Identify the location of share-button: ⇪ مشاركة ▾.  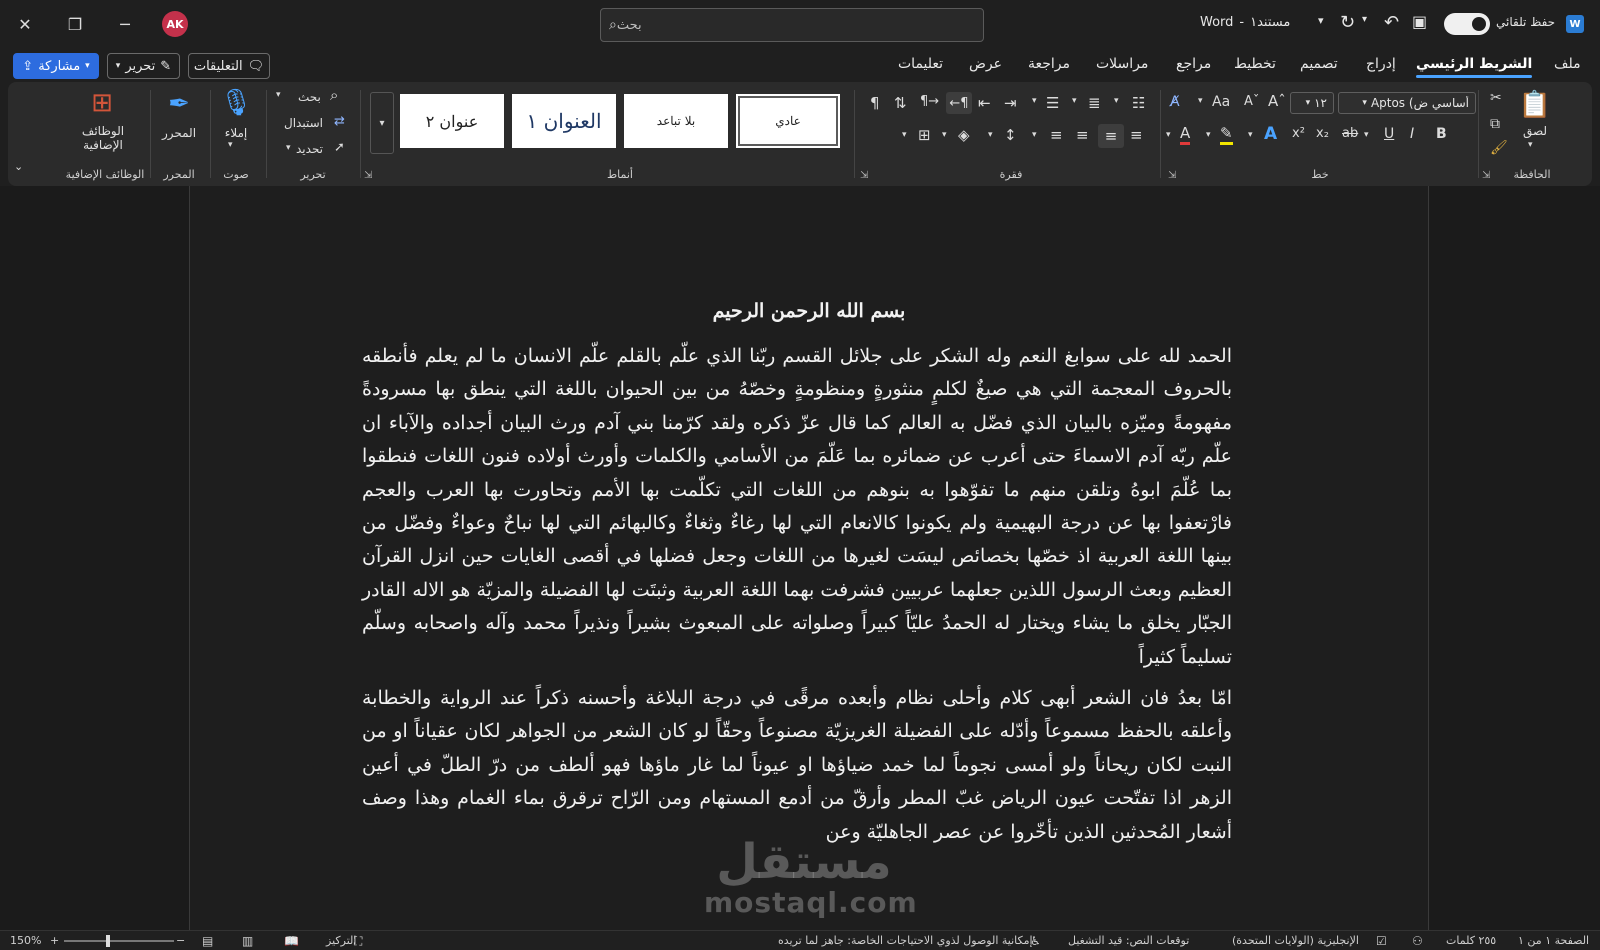
(56, 66).